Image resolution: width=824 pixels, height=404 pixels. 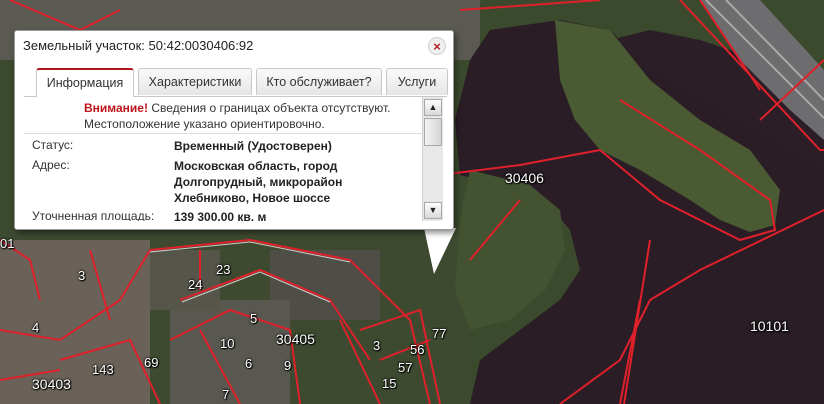 What do you see at coordinates (389, 383) in the screenshot?
I see `parcel-label-15: 15` at bounding box center [389, 383].